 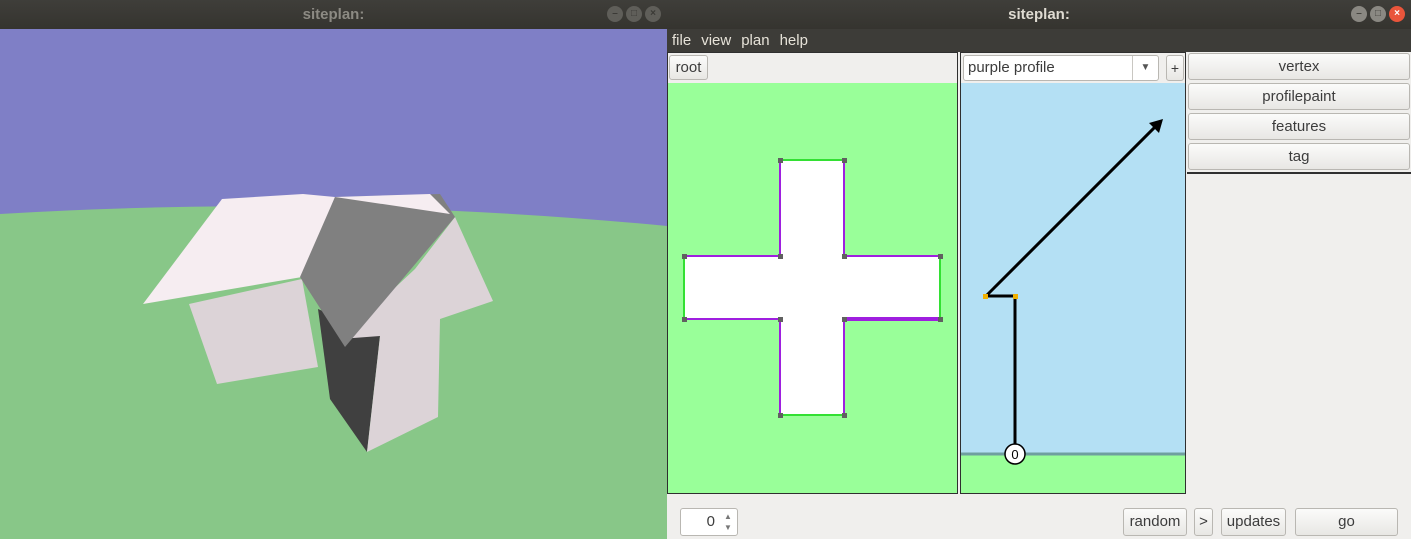 I want to click on profilepaint-tool-button: profilepaint, so click(x=1299, y=96).